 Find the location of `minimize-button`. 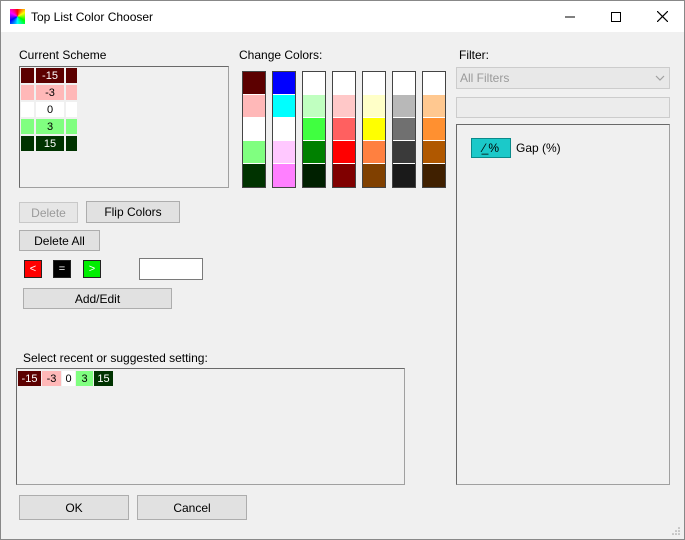

minimize-button is located at coordinates (570, 16).